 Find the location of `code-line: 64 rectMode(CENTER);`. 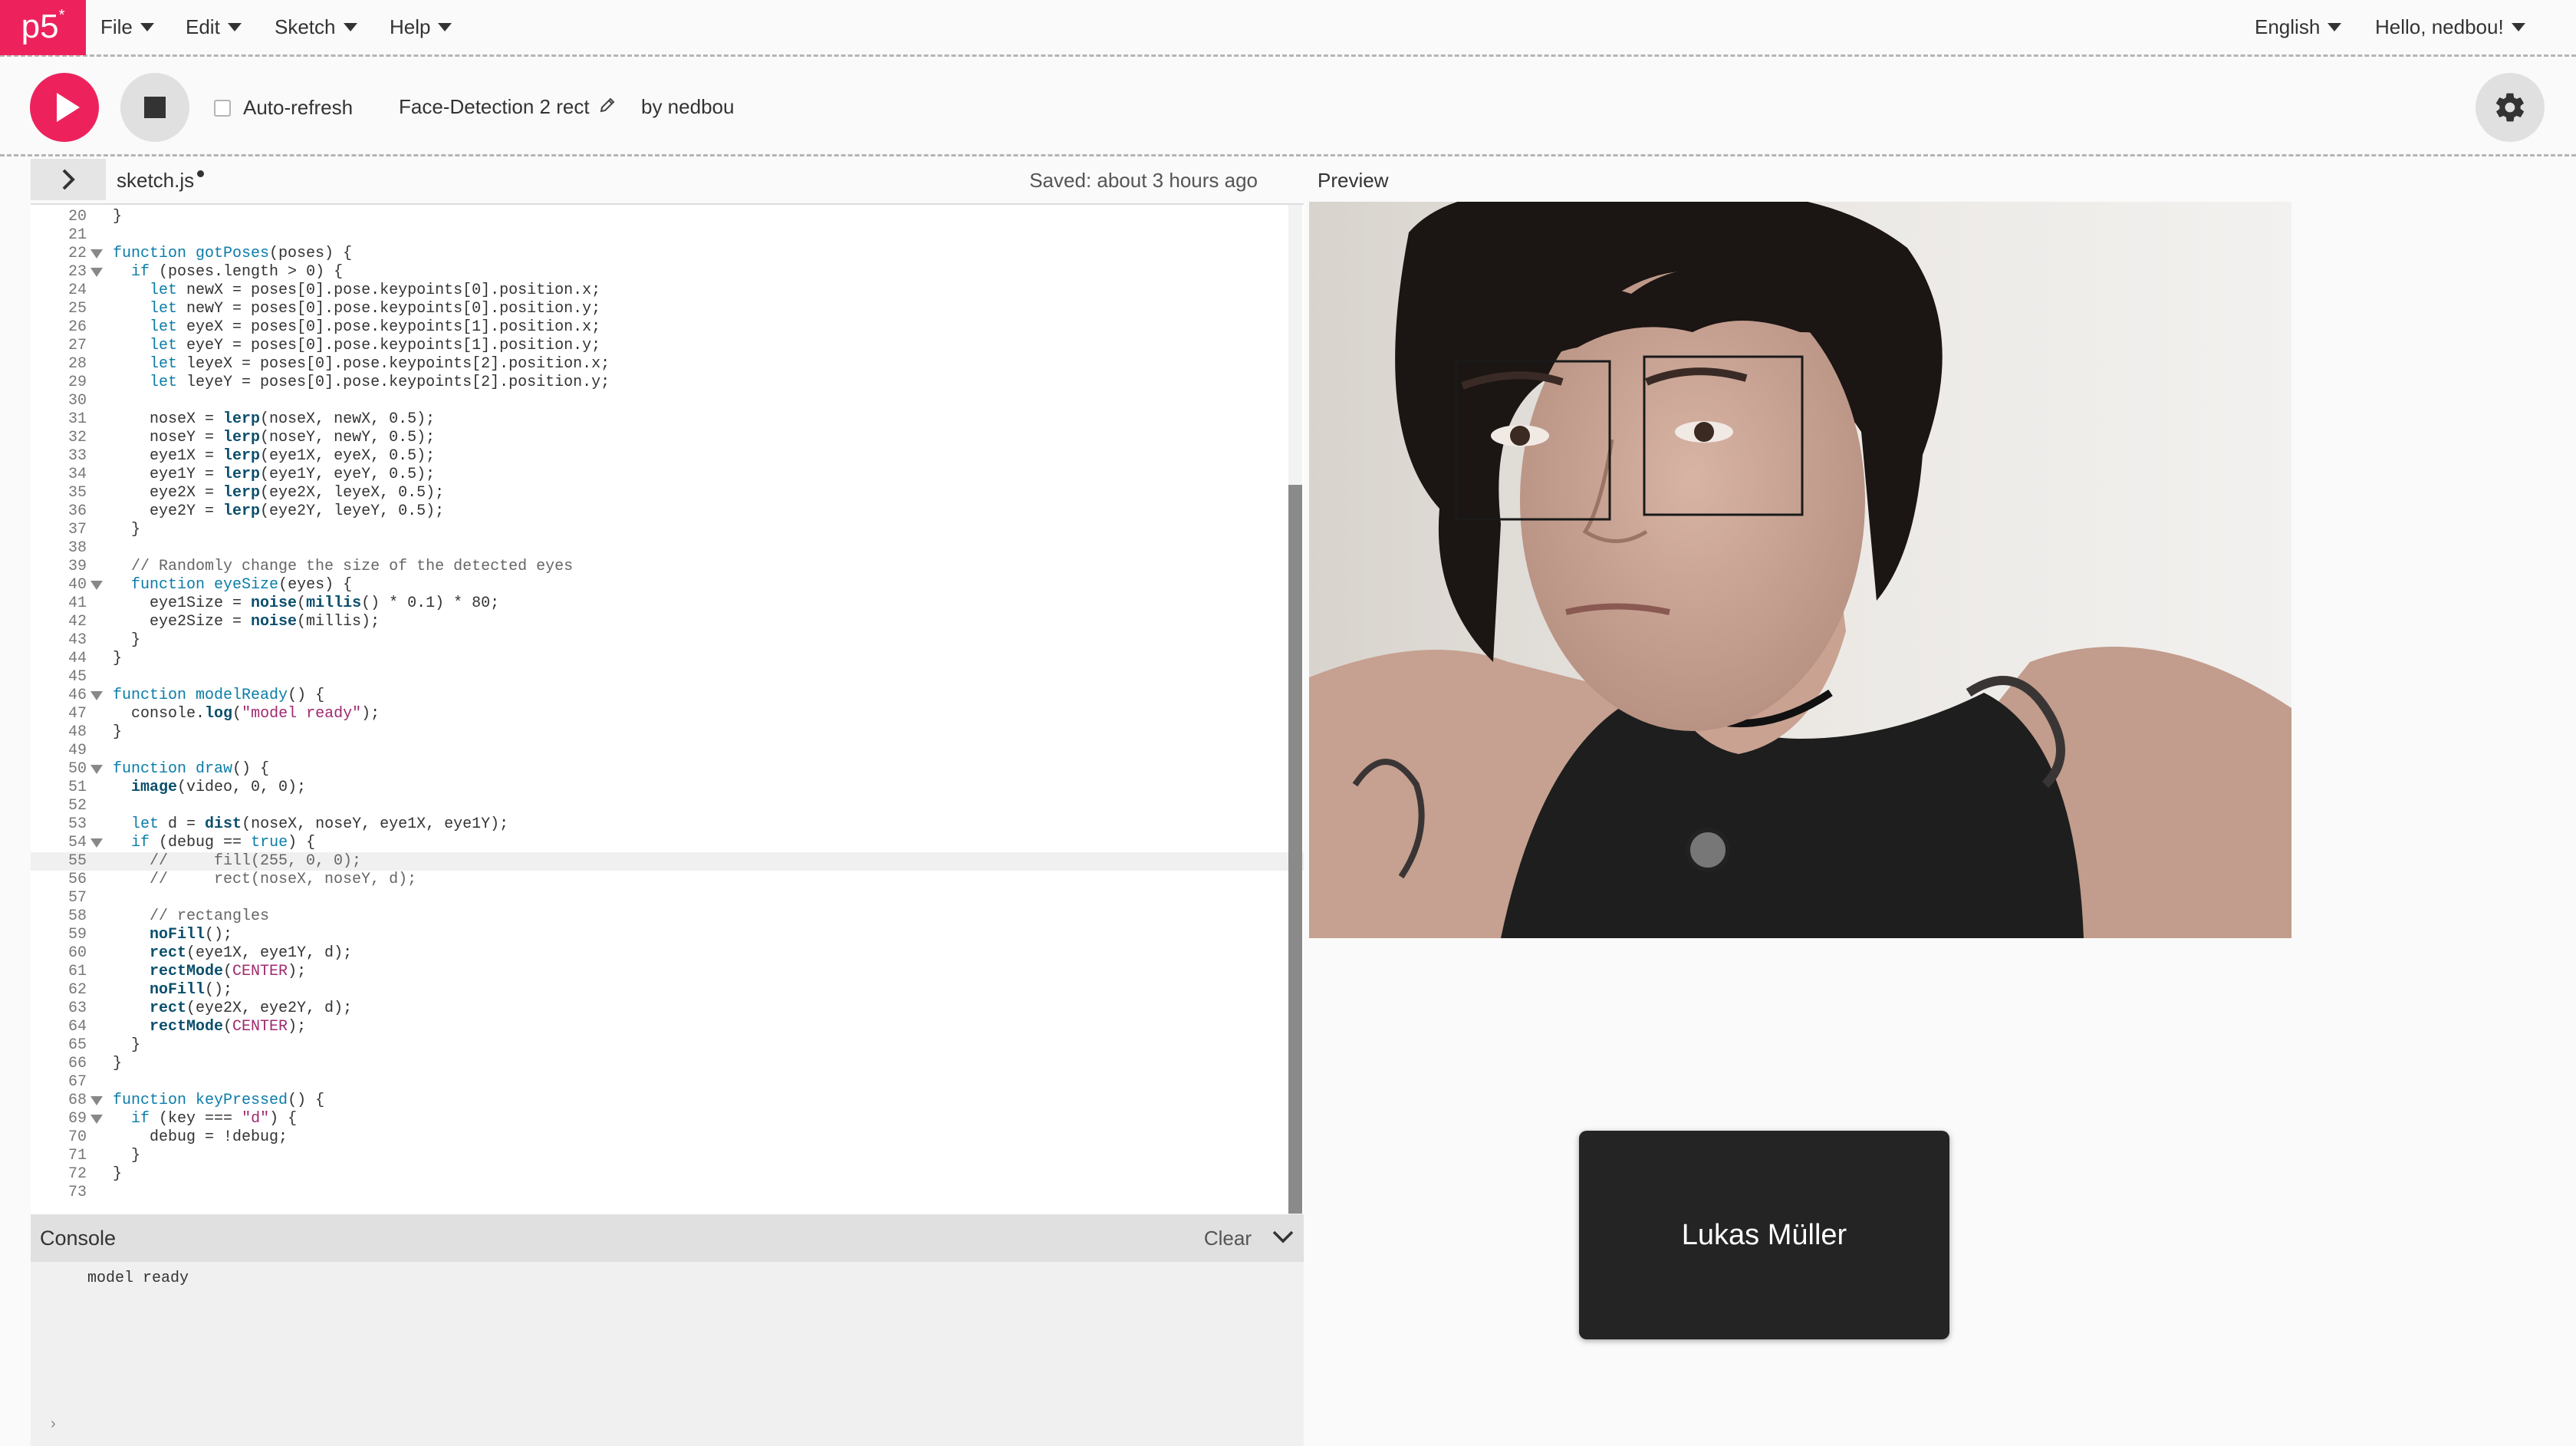

code-line: 64 rectMode(CENTER); is located at coordinates (667, 1027).